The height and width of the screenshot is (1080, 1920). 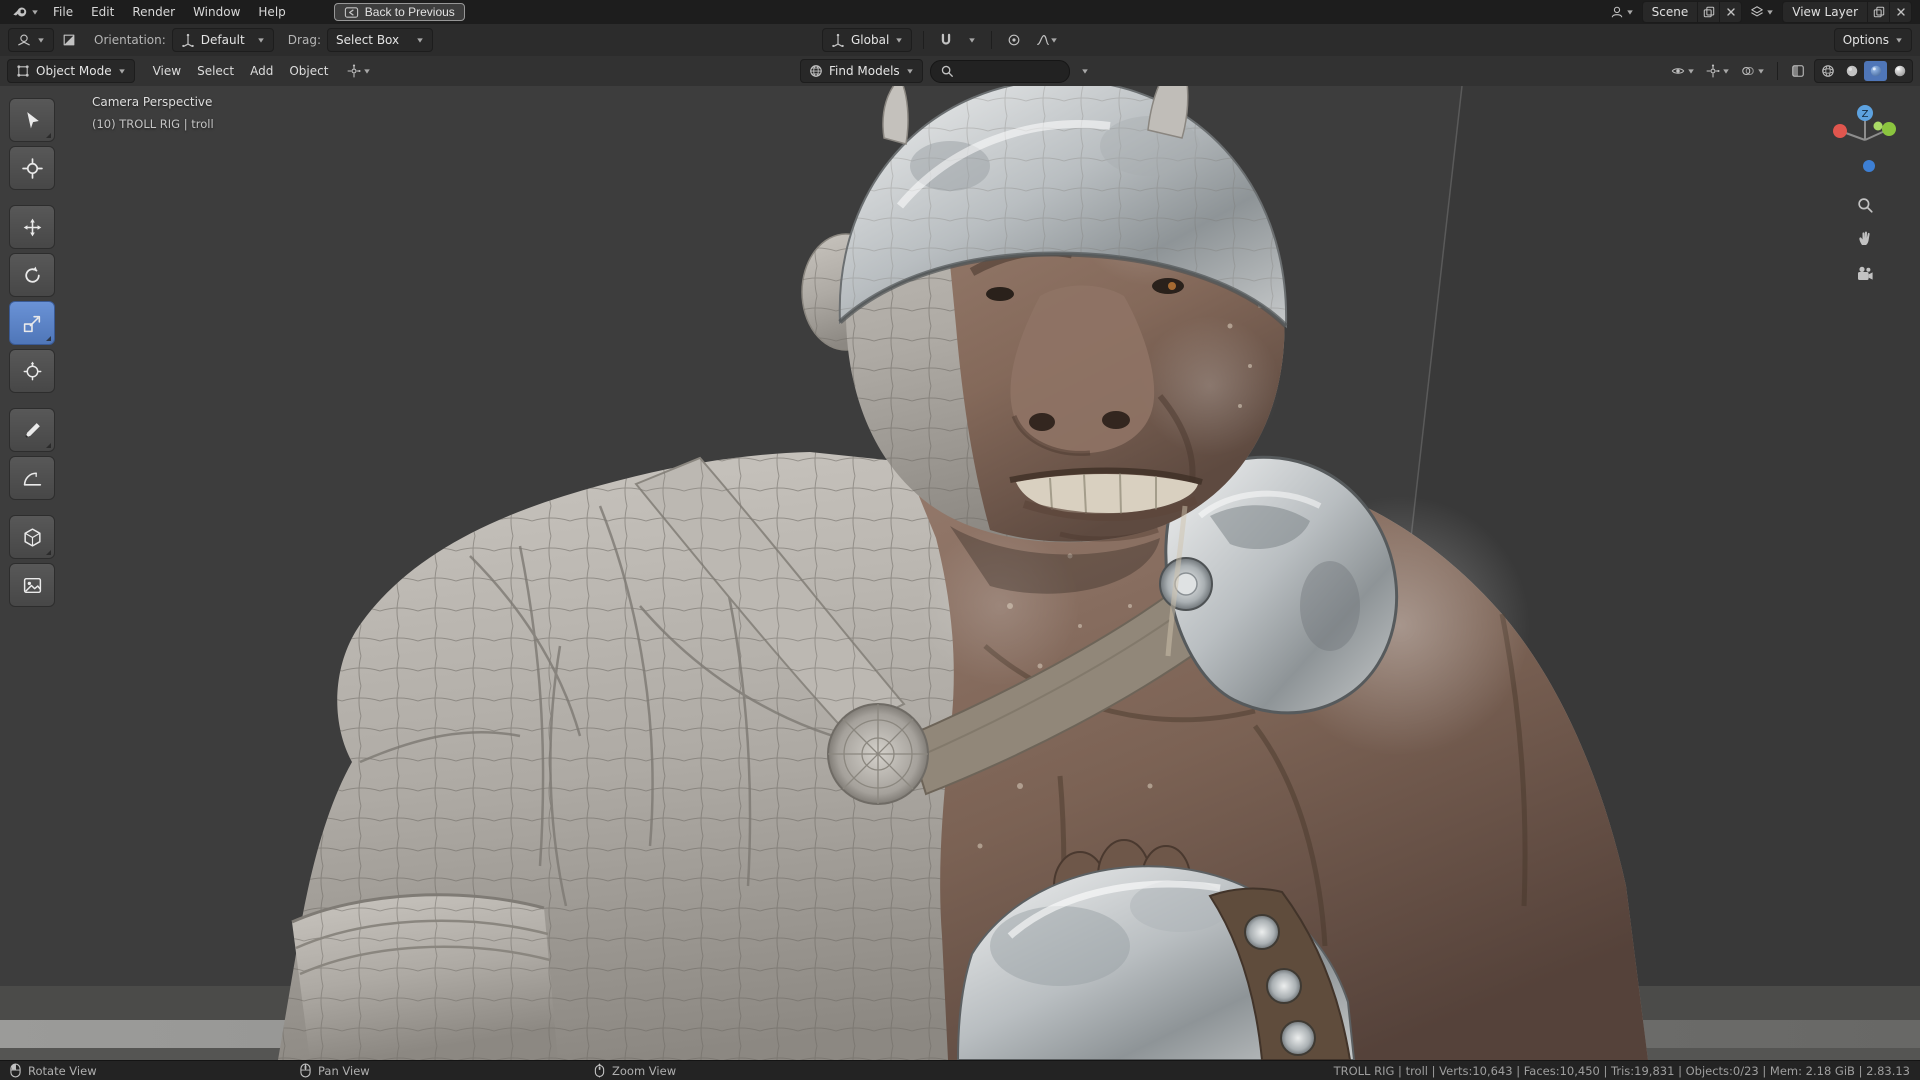 I want to click on search-icon, so click(x=947, y=71).